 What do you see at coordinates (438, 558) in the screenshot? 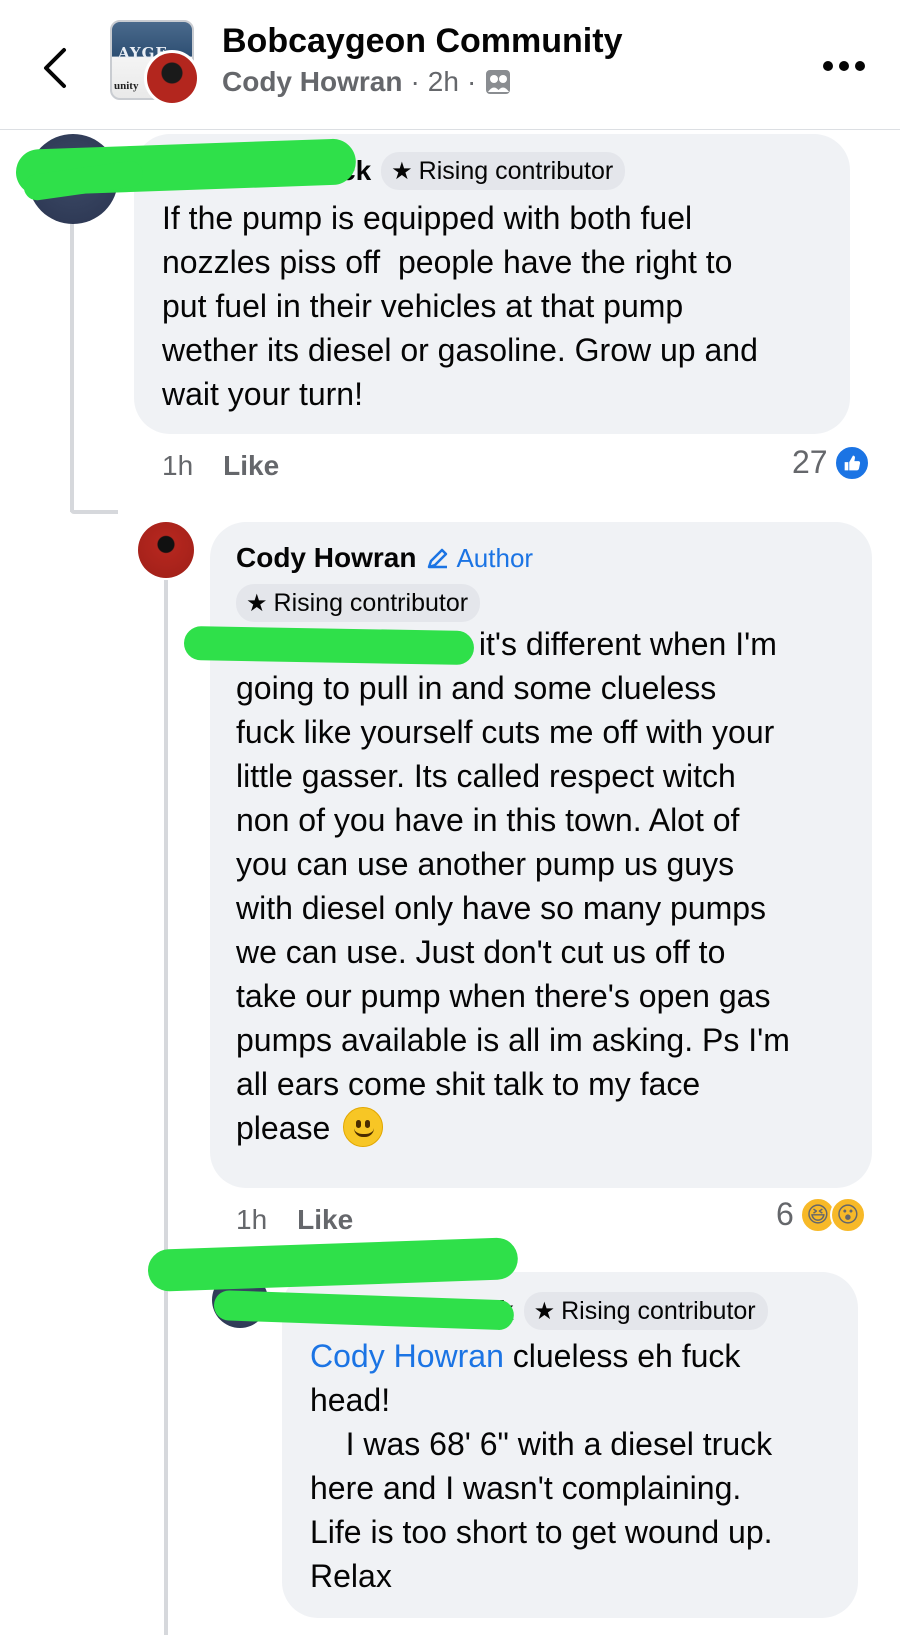
I see `pencil-icon` at bounding box center [438, 558].